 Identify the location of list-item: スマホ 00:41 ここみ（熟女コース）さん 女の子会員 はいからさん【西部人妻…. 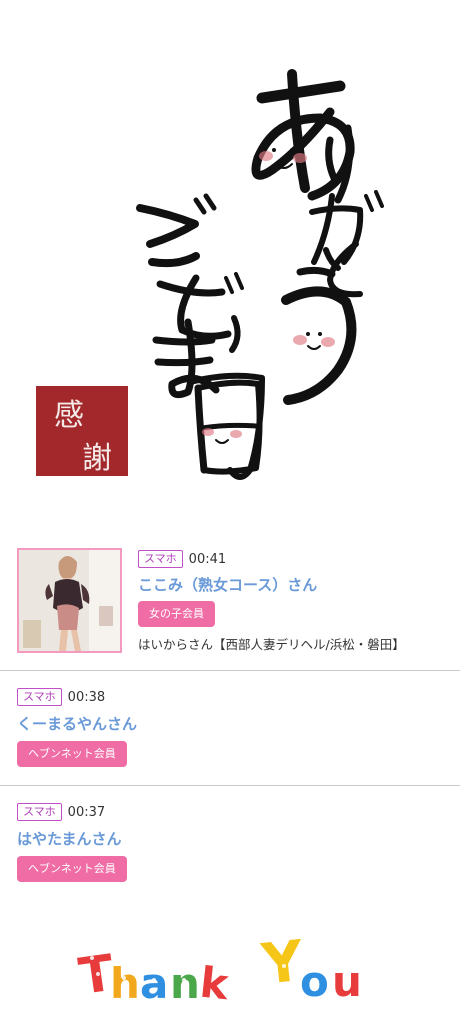
(230, 605).